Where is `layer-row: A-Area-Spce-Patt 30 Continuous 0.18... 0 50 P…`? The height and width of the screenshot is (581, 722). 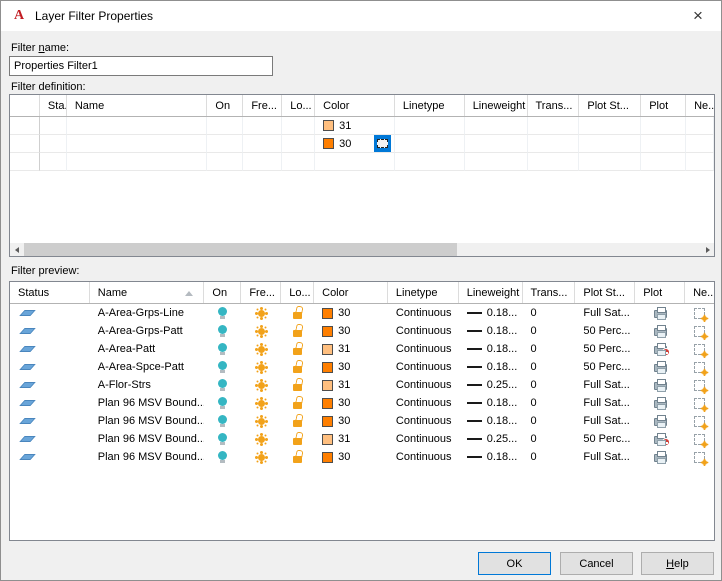
layer-row: A-Area-Spce-Patt 30 Continuous 0.18... 0 50 P… is located at coordinates (362, 367).